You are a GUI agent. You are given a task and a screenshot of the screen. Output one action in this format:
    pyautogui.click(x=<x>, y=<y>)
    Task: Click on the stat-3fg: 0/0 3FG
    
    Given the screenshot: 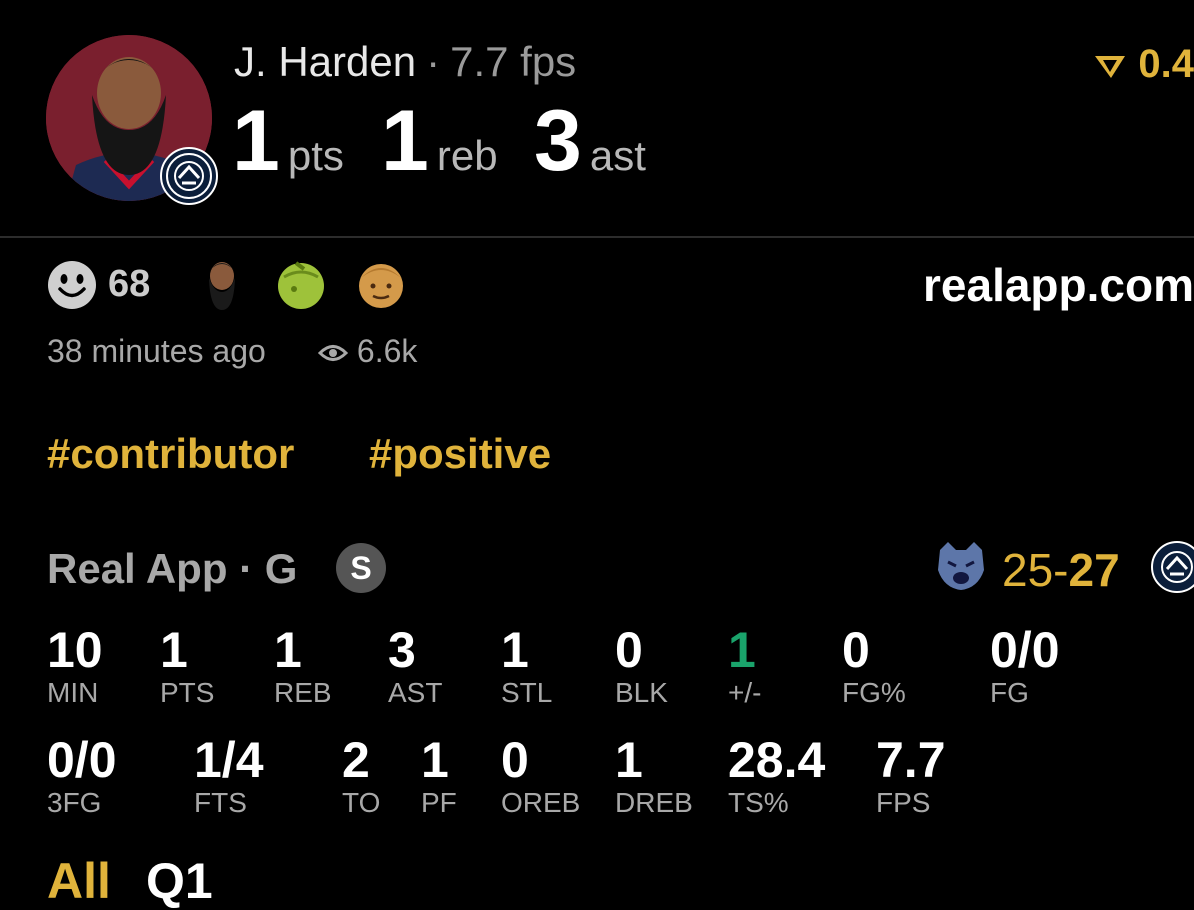 What is the action you would take?
    pyautogui.click(x=82, y=775)
    